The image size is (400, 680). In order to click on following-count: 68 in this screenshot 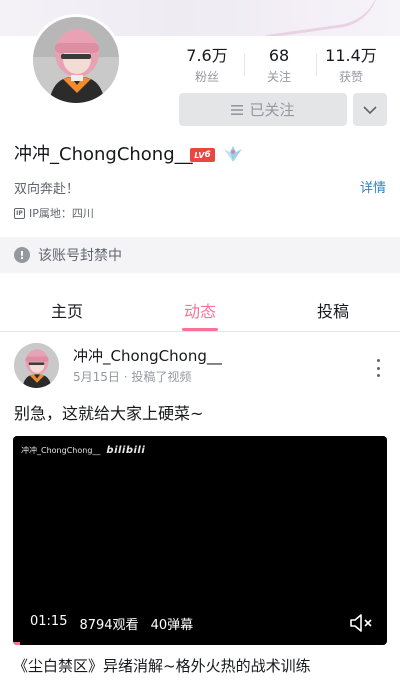, I will do `click(279, 55)`.